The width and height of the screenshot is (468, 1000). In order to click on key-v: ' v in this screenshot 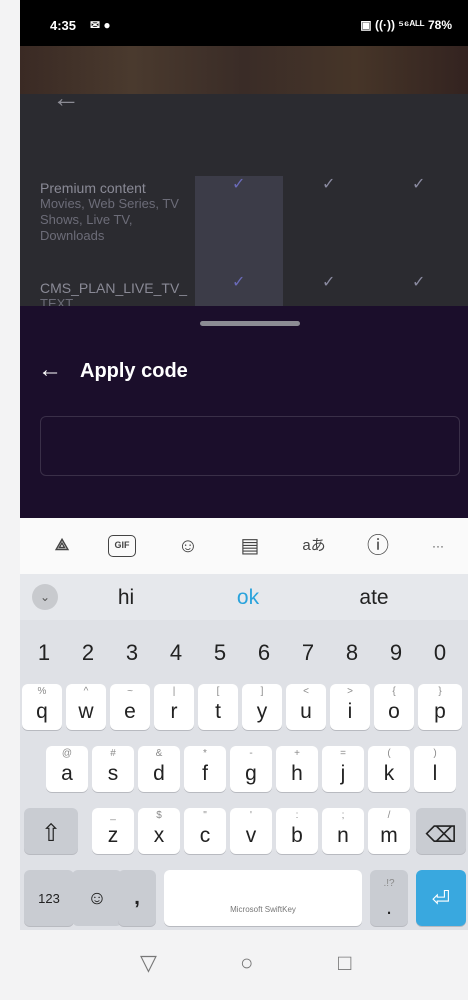, I will do `click(251, 831)`.